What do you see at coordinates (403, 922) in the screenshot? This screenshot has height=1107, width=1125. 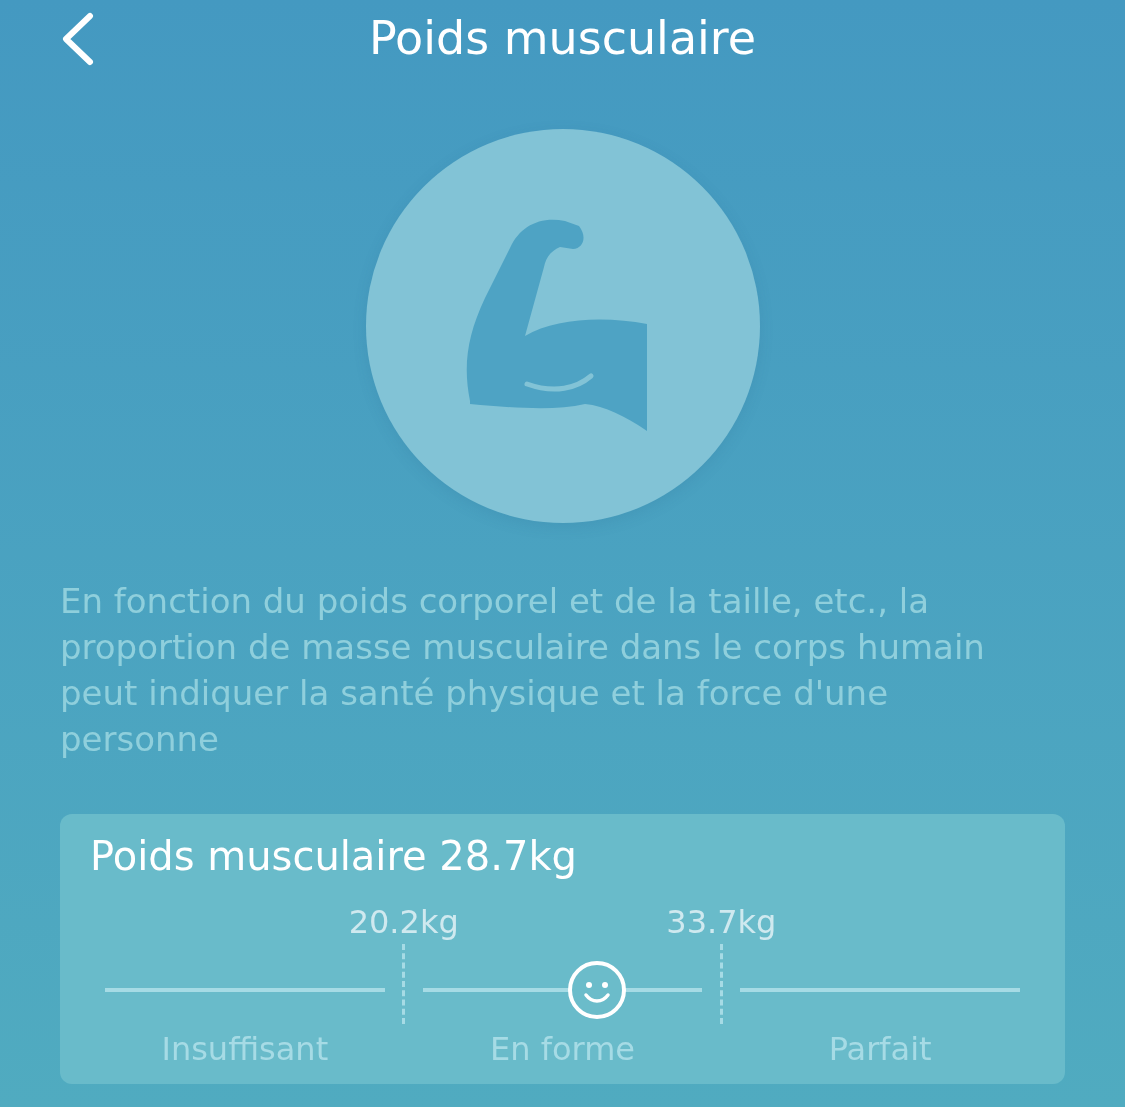 I see `threshold-label: 20.2kg` at bounding box center [403, 922].